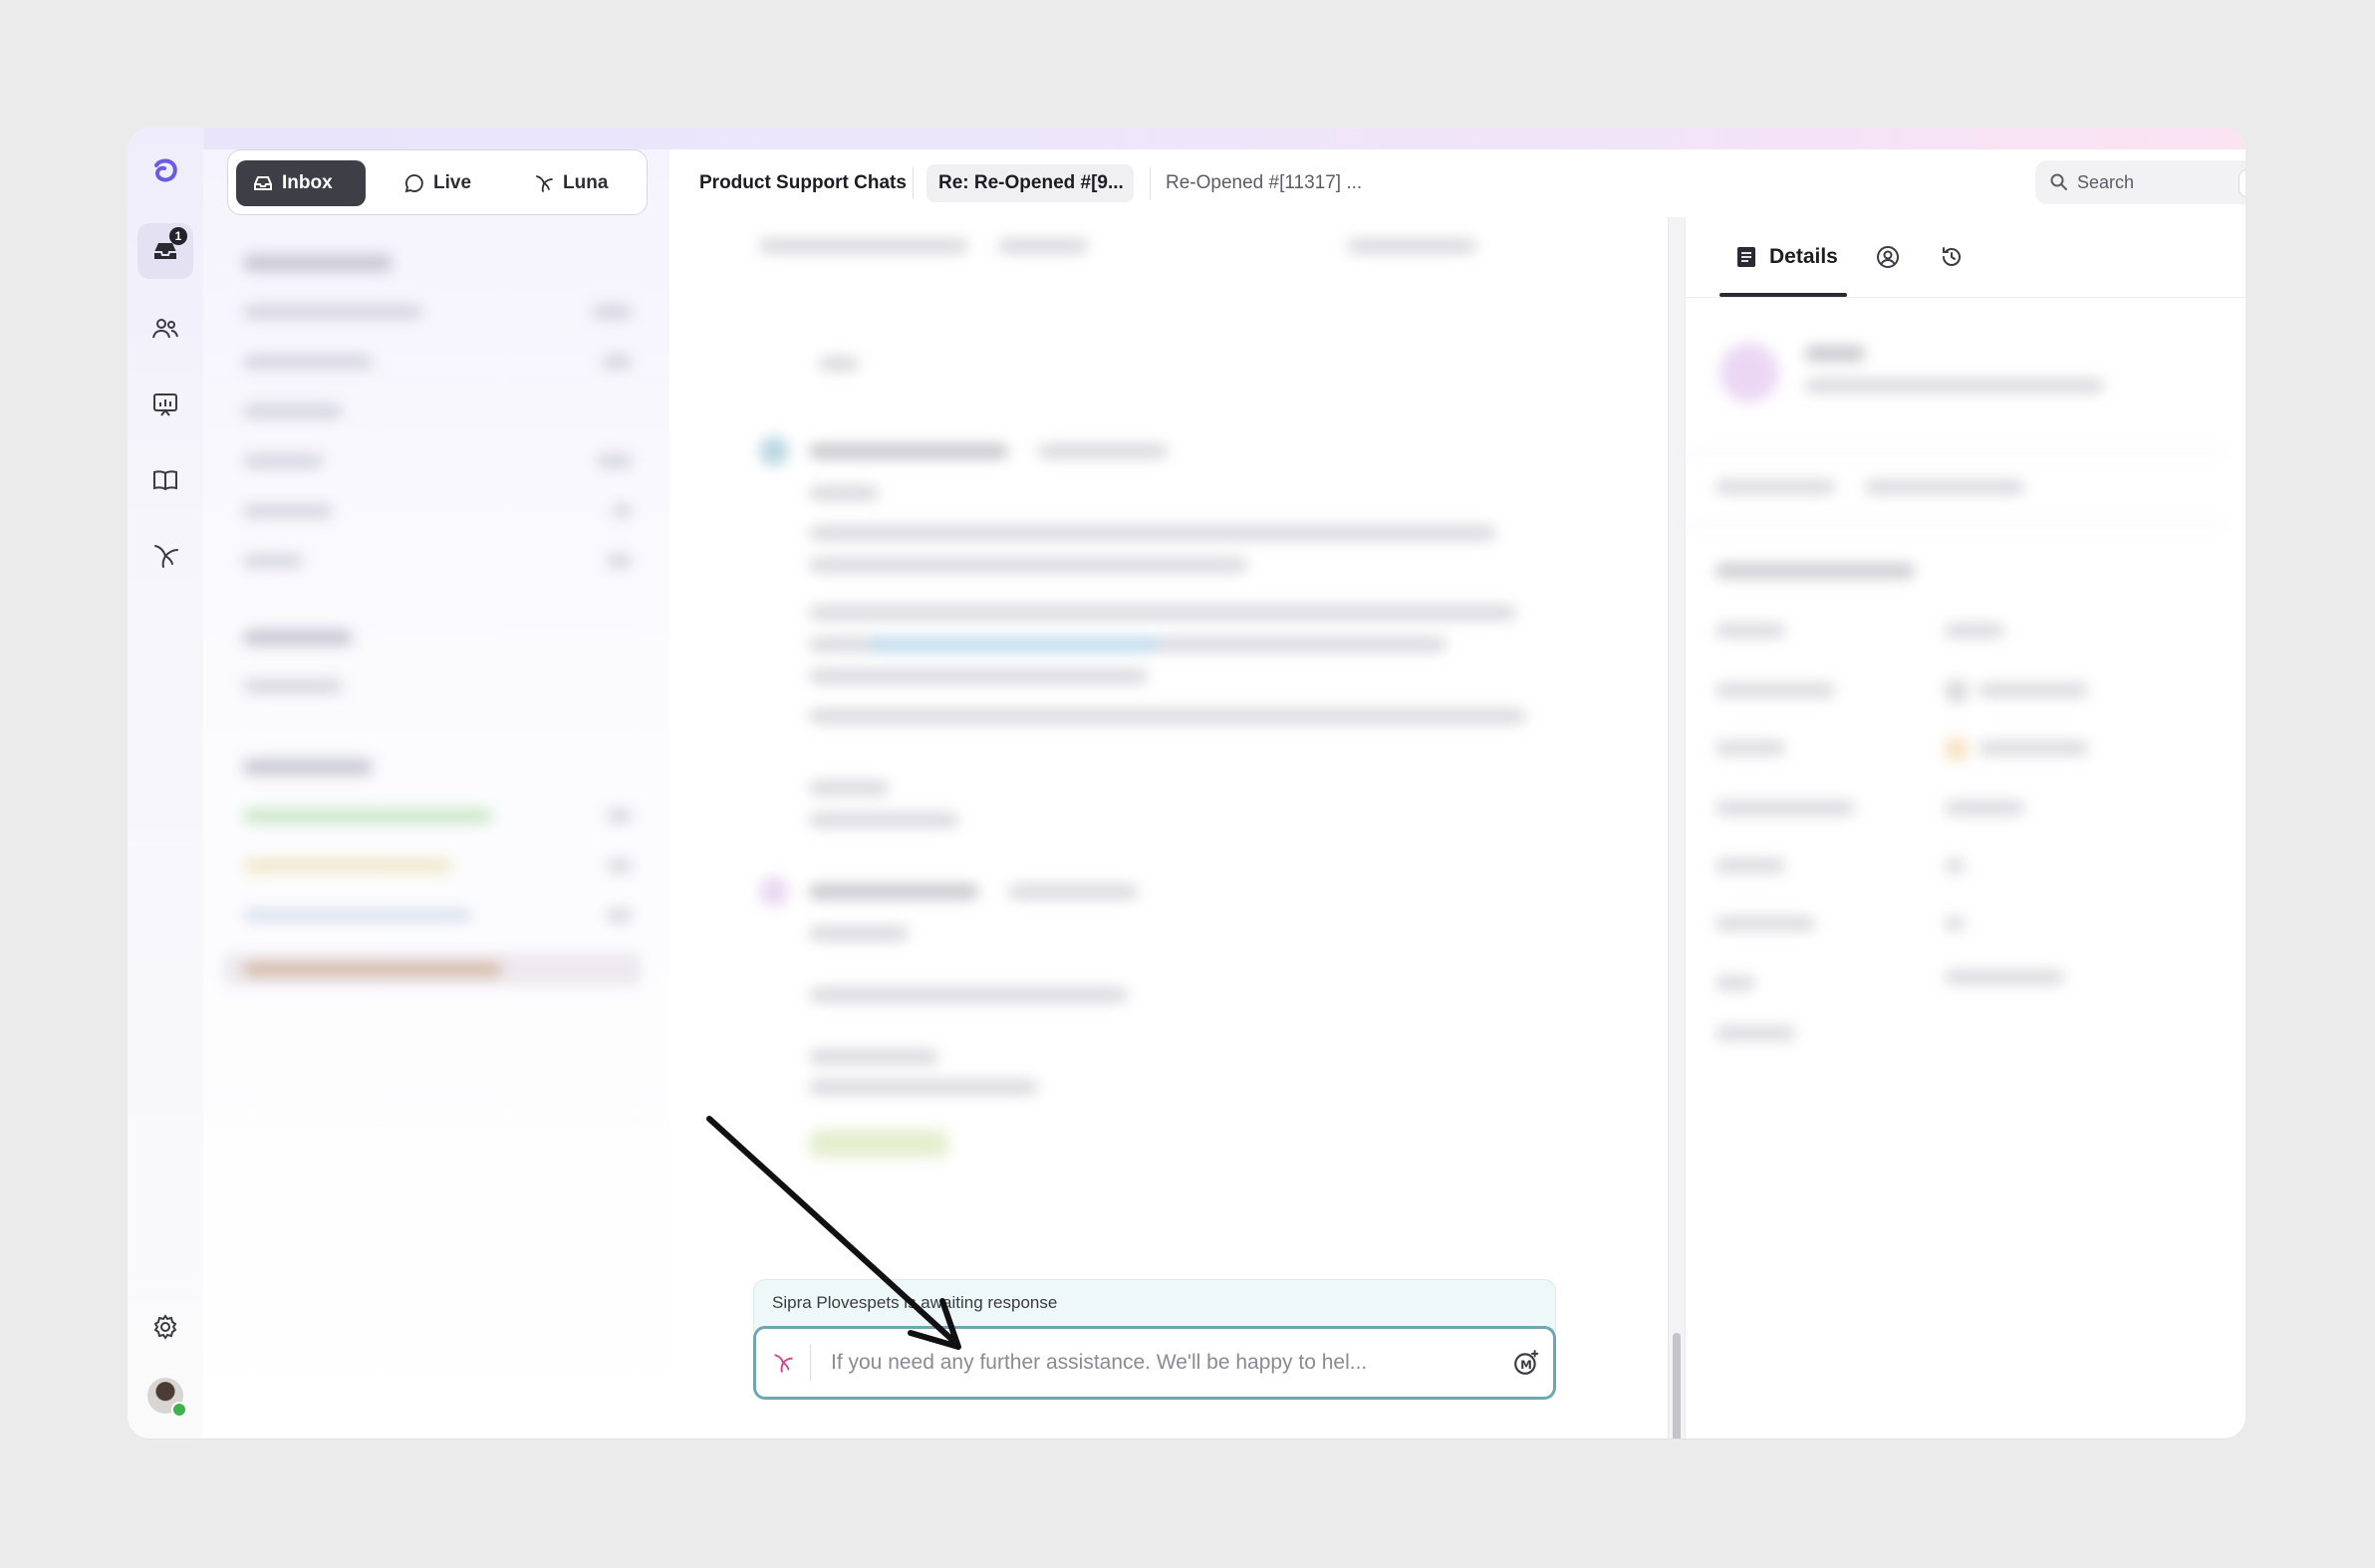 The height and width of the screenshot is (1568, 2375). I want to click on live-mode-button: Live, so click(442, 183).